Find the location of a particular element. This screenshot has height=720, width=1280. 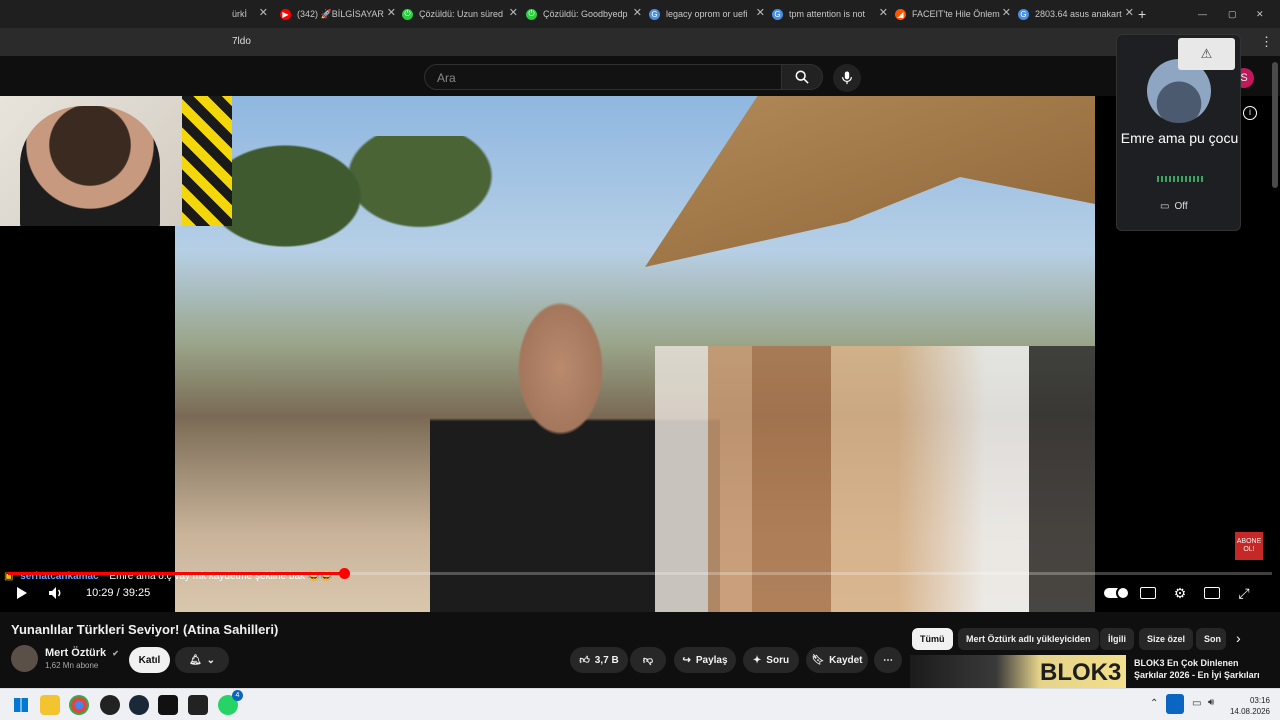

search-icon is located at coordinates (802, 77).